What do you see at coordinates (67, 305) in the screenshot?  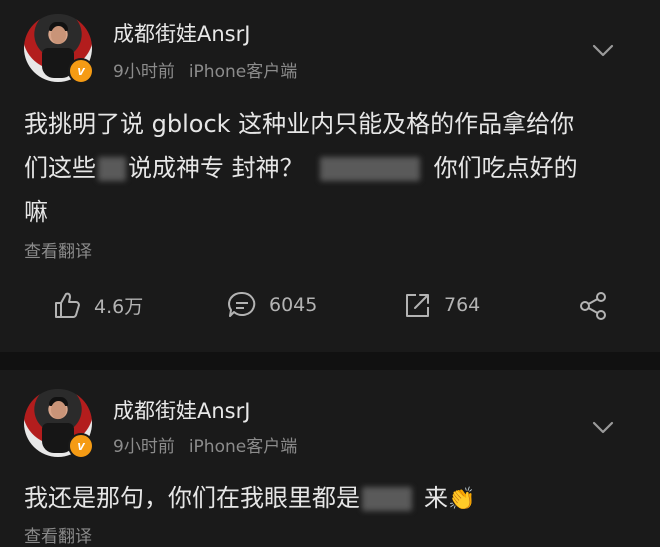 I see `like-icon` at bounding box center [67, 305].